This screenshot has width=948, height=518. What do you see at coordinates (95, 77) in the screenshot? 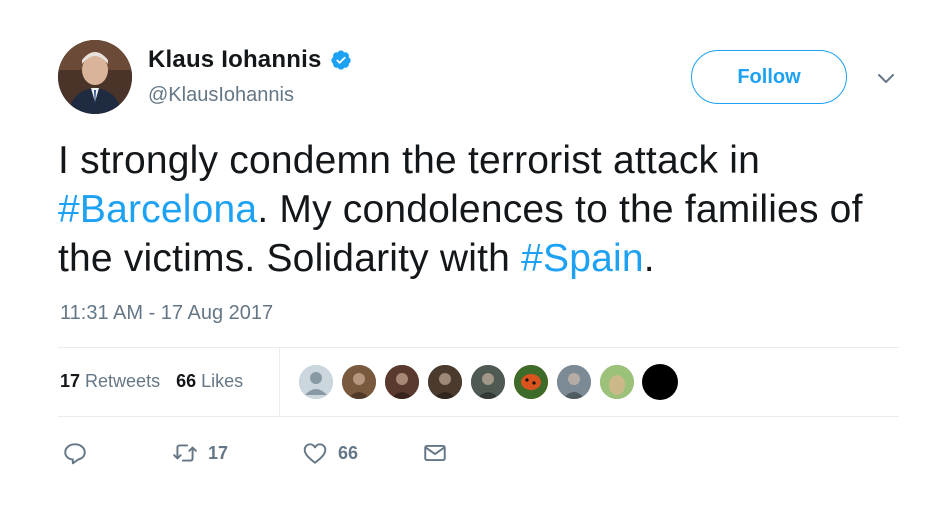
I see `author-avatar` at bounding box center [95, 77].